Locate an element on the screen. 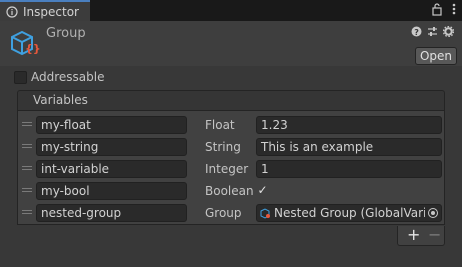 The width and height of the screenshot is (462, 267). variable-value-field: This is an example is located at coordinates (349, 147).